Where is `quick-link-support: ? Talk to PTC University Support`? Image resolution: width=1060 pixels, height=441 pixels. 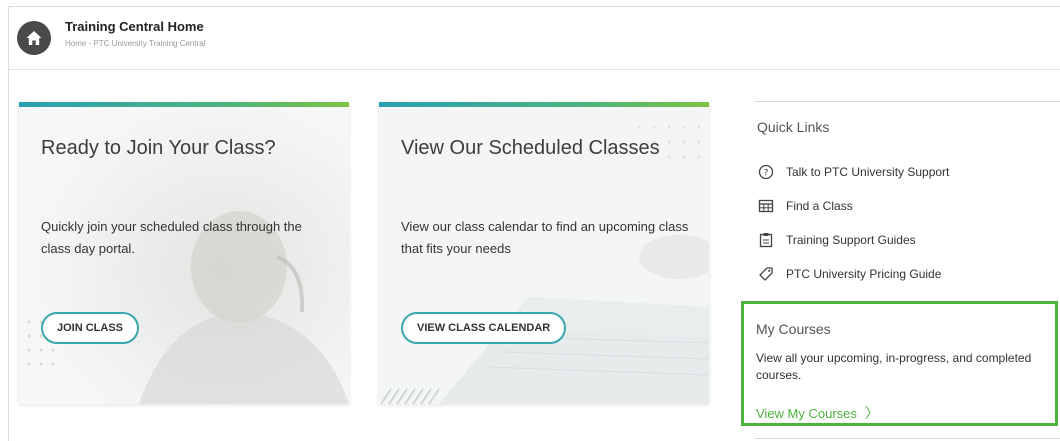
quick-link-support: ? Talk to PTC University Support is located at coordinates (853, 172).